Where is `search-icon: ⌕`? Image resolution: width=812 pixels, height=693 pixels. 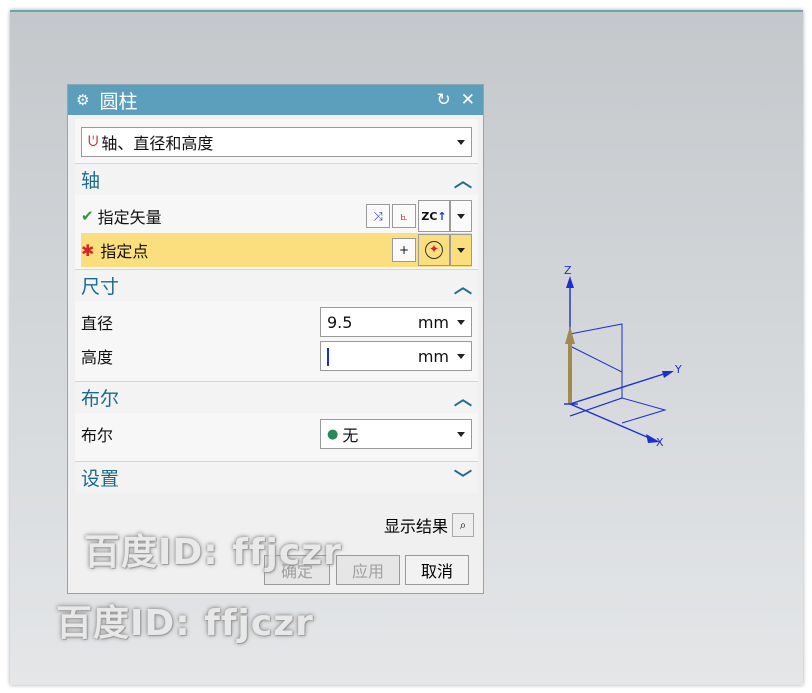 search-icon: ⌕ is located at coordinates (463, 525).